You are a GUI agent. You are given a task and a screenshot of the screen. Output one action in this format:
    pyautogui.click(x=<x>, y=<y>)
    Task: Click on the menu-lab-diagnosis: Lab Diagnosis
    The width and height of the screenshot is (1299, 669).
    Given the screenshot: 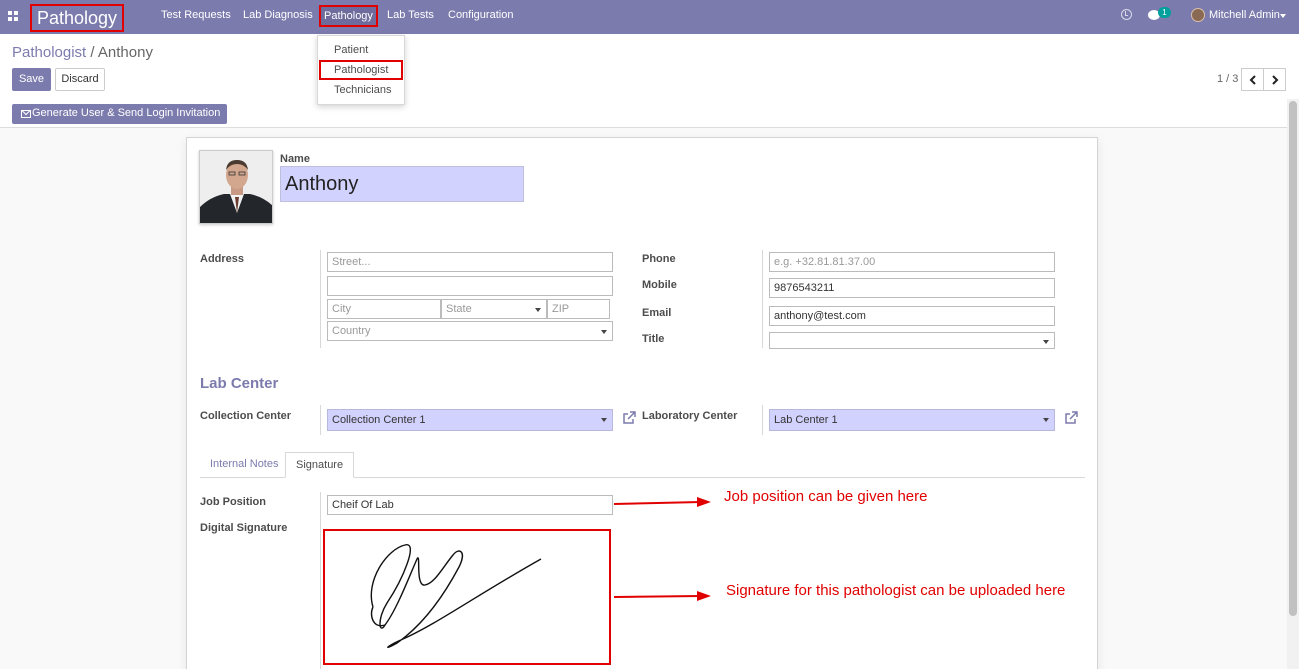 What is the action you would take?
    pyautogui.click(x=278, y=17)
    